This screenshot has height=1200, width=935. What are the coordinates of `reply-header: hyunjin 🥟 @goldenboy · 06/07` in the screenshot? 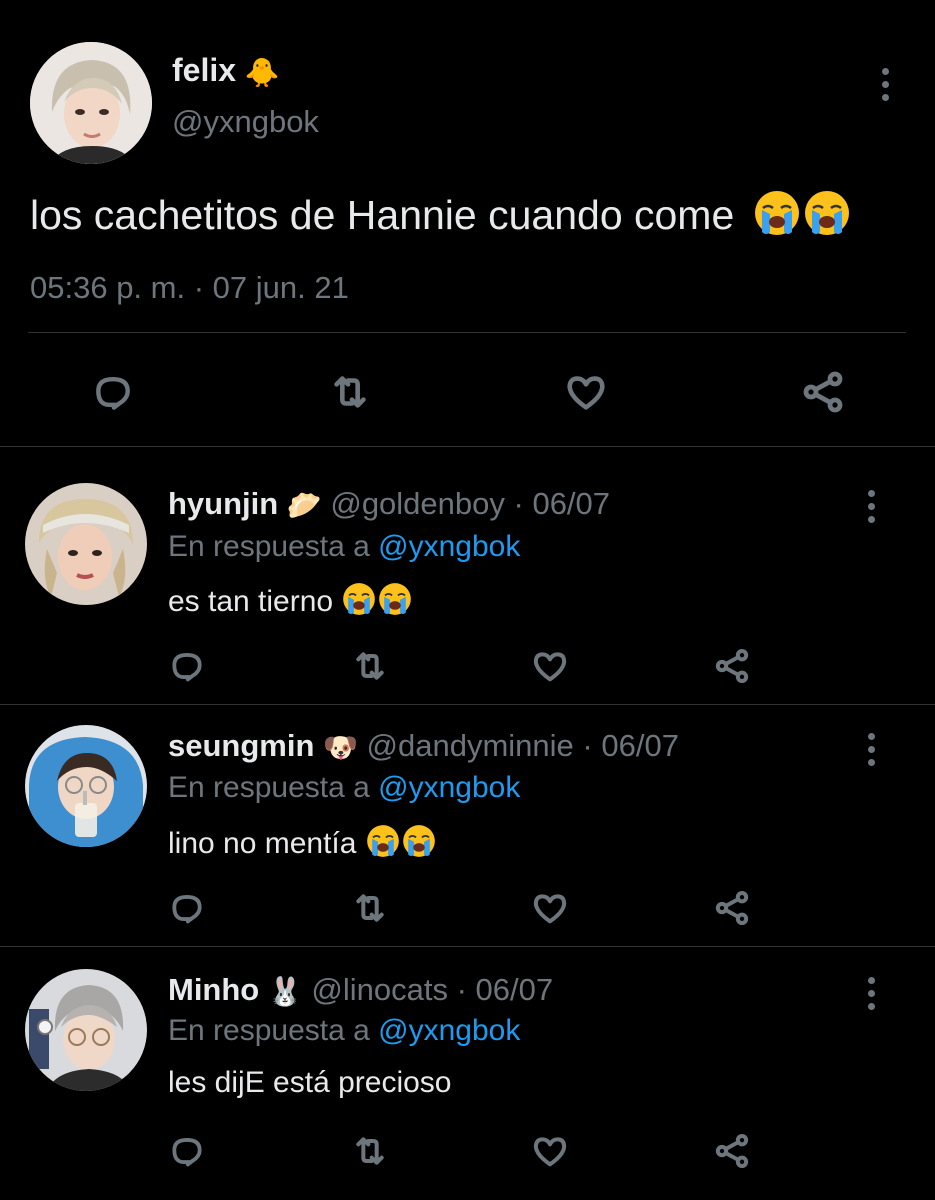 It's located at (389, 504).